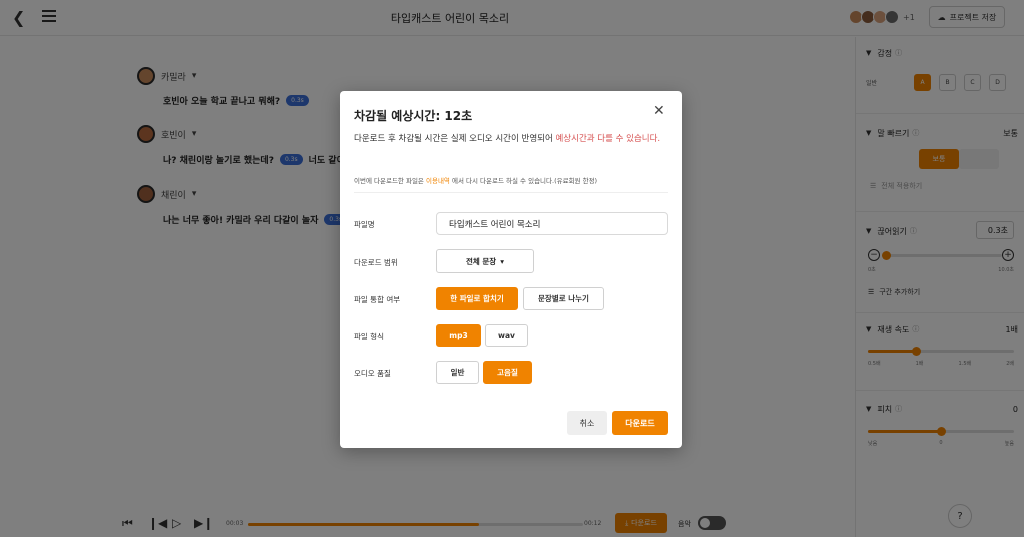 The width and height of the screenshot is (1024, 537). I want to click on download-button: 다운로드, so click(640, 423).